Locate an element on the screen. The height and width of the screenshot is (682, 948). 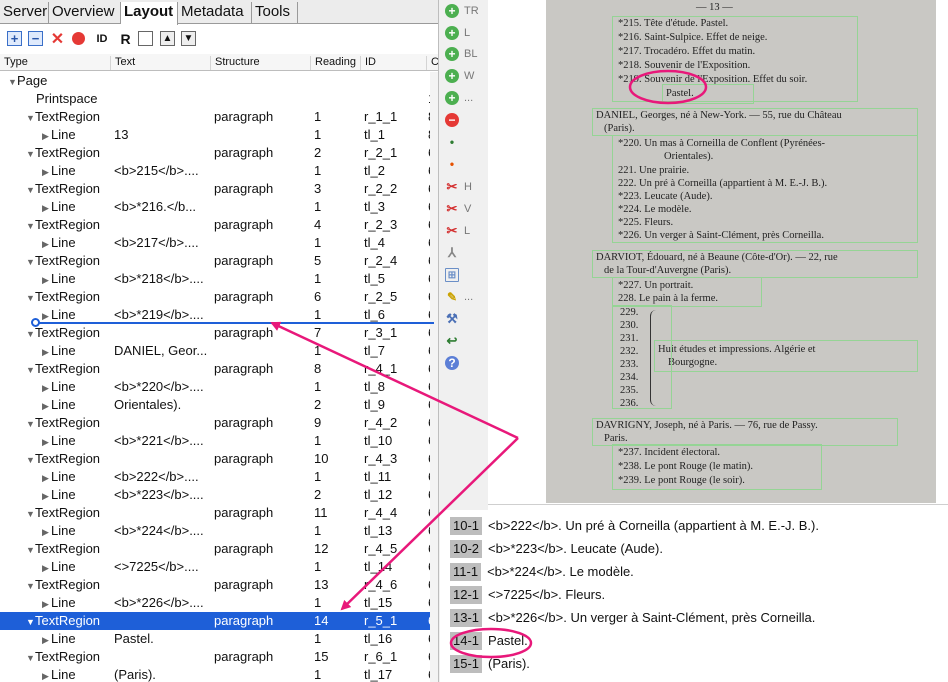
tree-row-line: ▶LinePastel.1tl_166 is located at coordinates (217, 639).